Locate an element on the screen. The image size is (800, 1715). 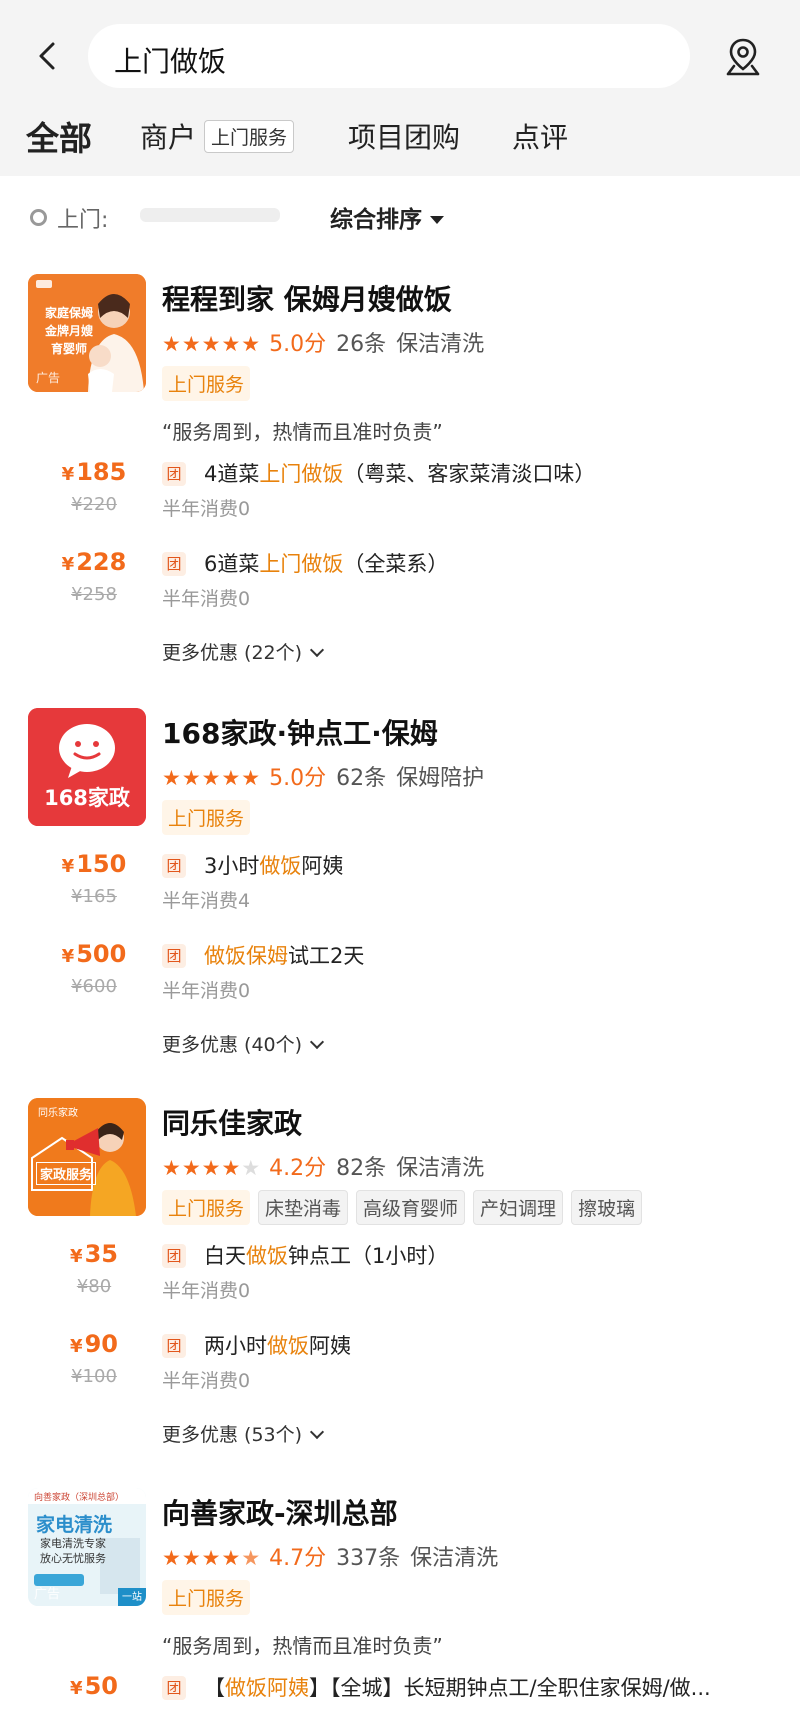
tab-reviews: 点评 is located at coordinates (540, 136).